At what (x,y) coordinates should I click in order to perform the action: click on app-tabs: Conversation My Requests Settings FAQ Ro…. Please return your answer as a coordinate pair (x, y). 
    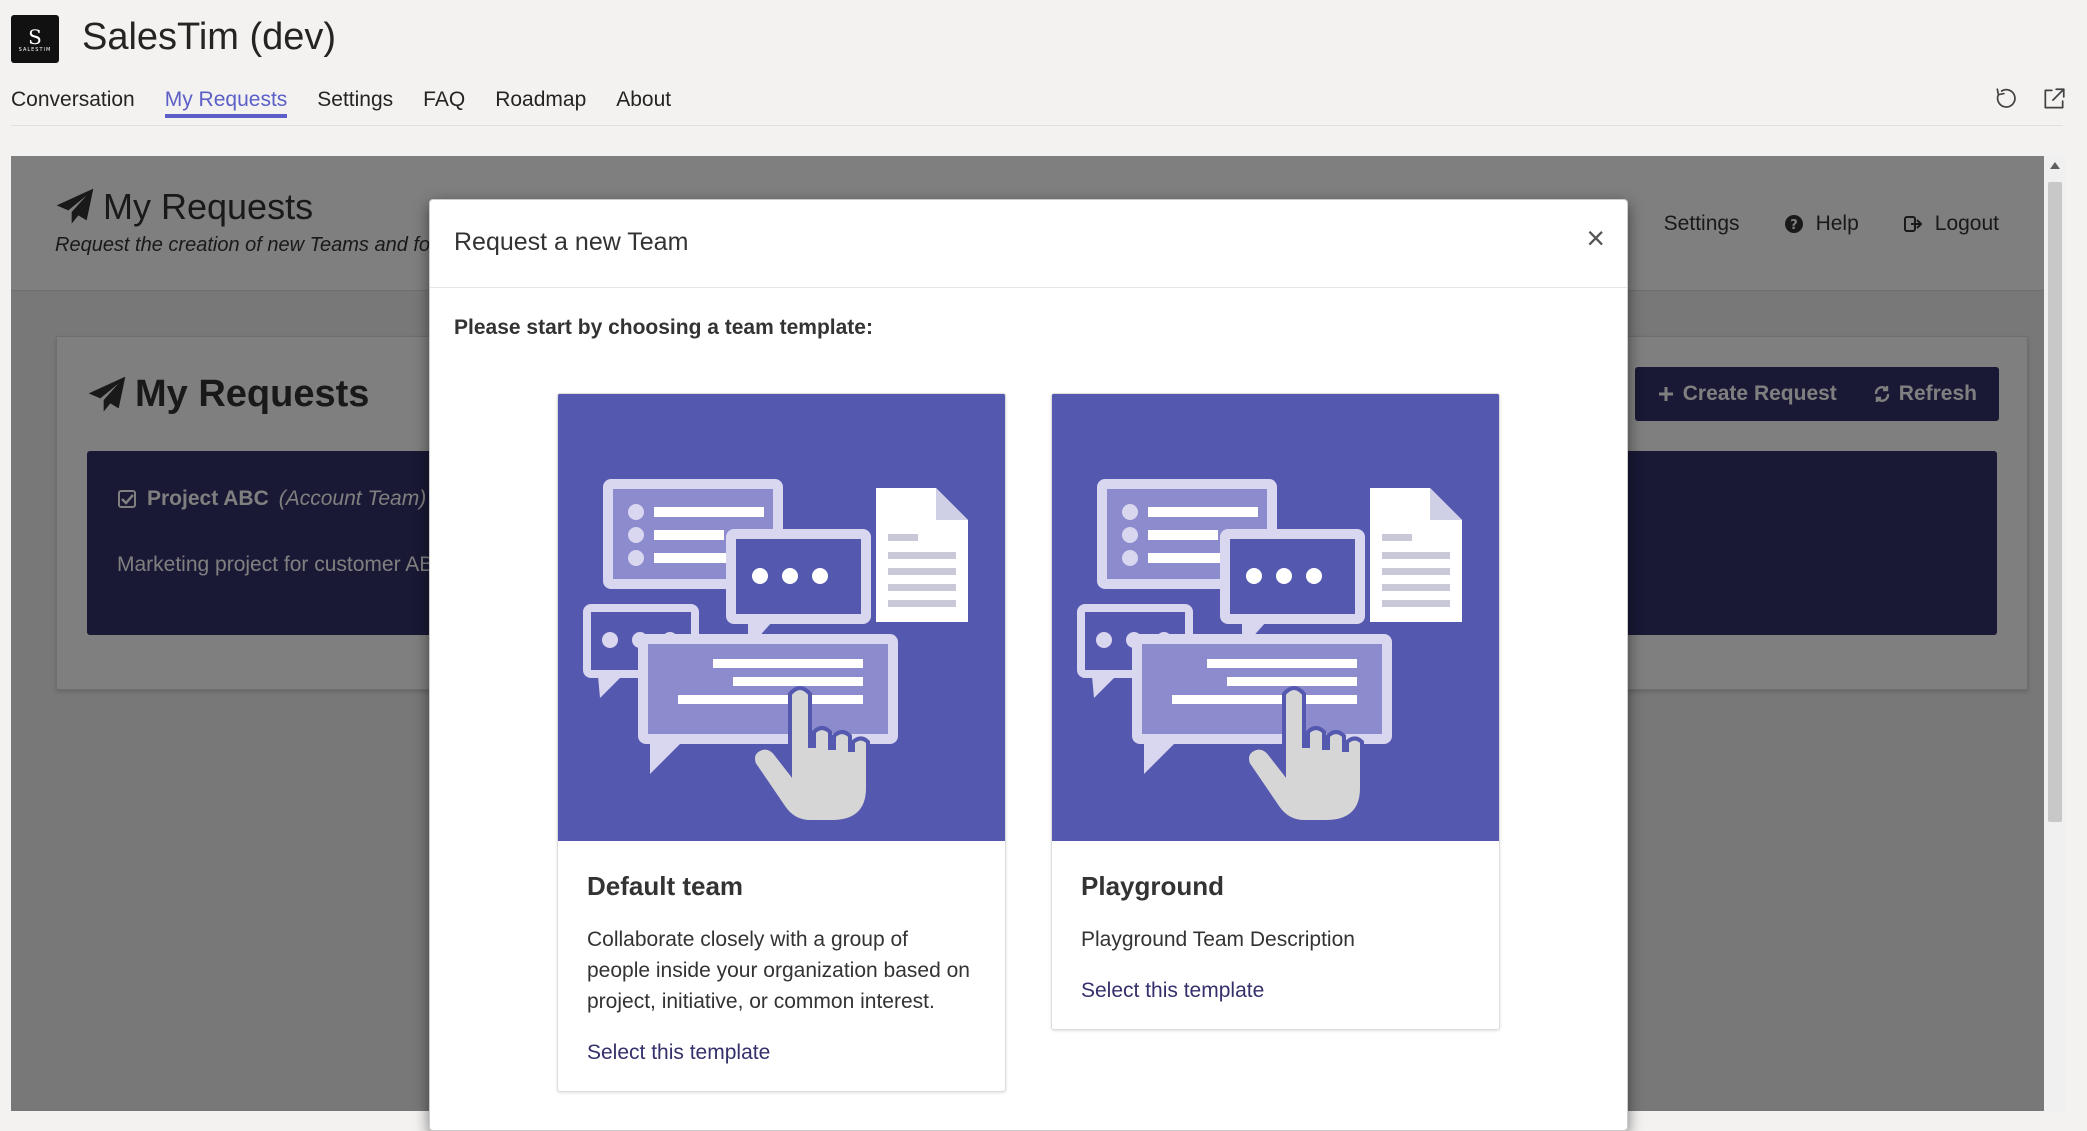
    Looking at the image, I should click on (341, 103).